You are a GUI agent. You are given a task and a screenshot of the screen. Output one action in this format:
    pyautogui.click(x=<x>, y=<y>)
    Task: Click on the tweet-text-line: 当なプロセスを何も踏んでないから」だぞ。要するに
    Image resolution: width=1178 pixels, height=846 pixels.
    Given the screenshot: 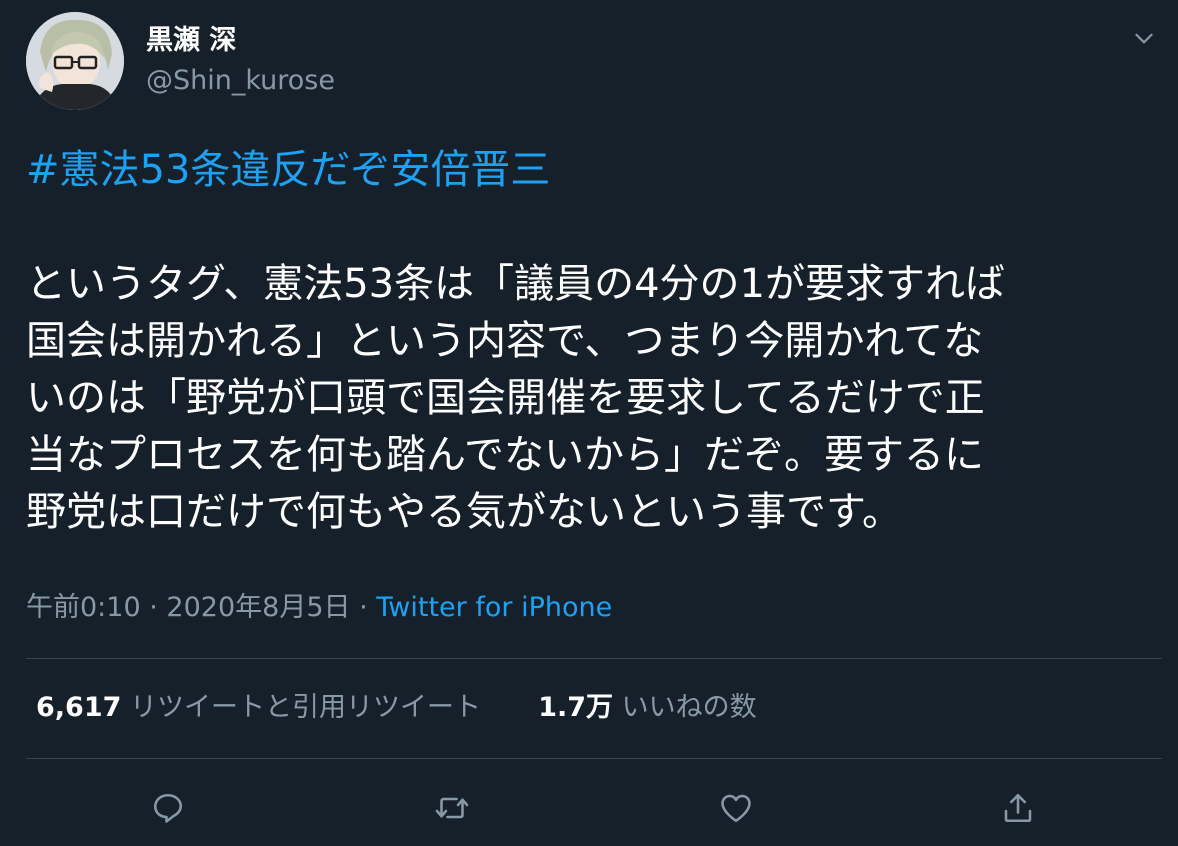 What is the action you would take?
    pyautogui.click(x=505, y=455)
    